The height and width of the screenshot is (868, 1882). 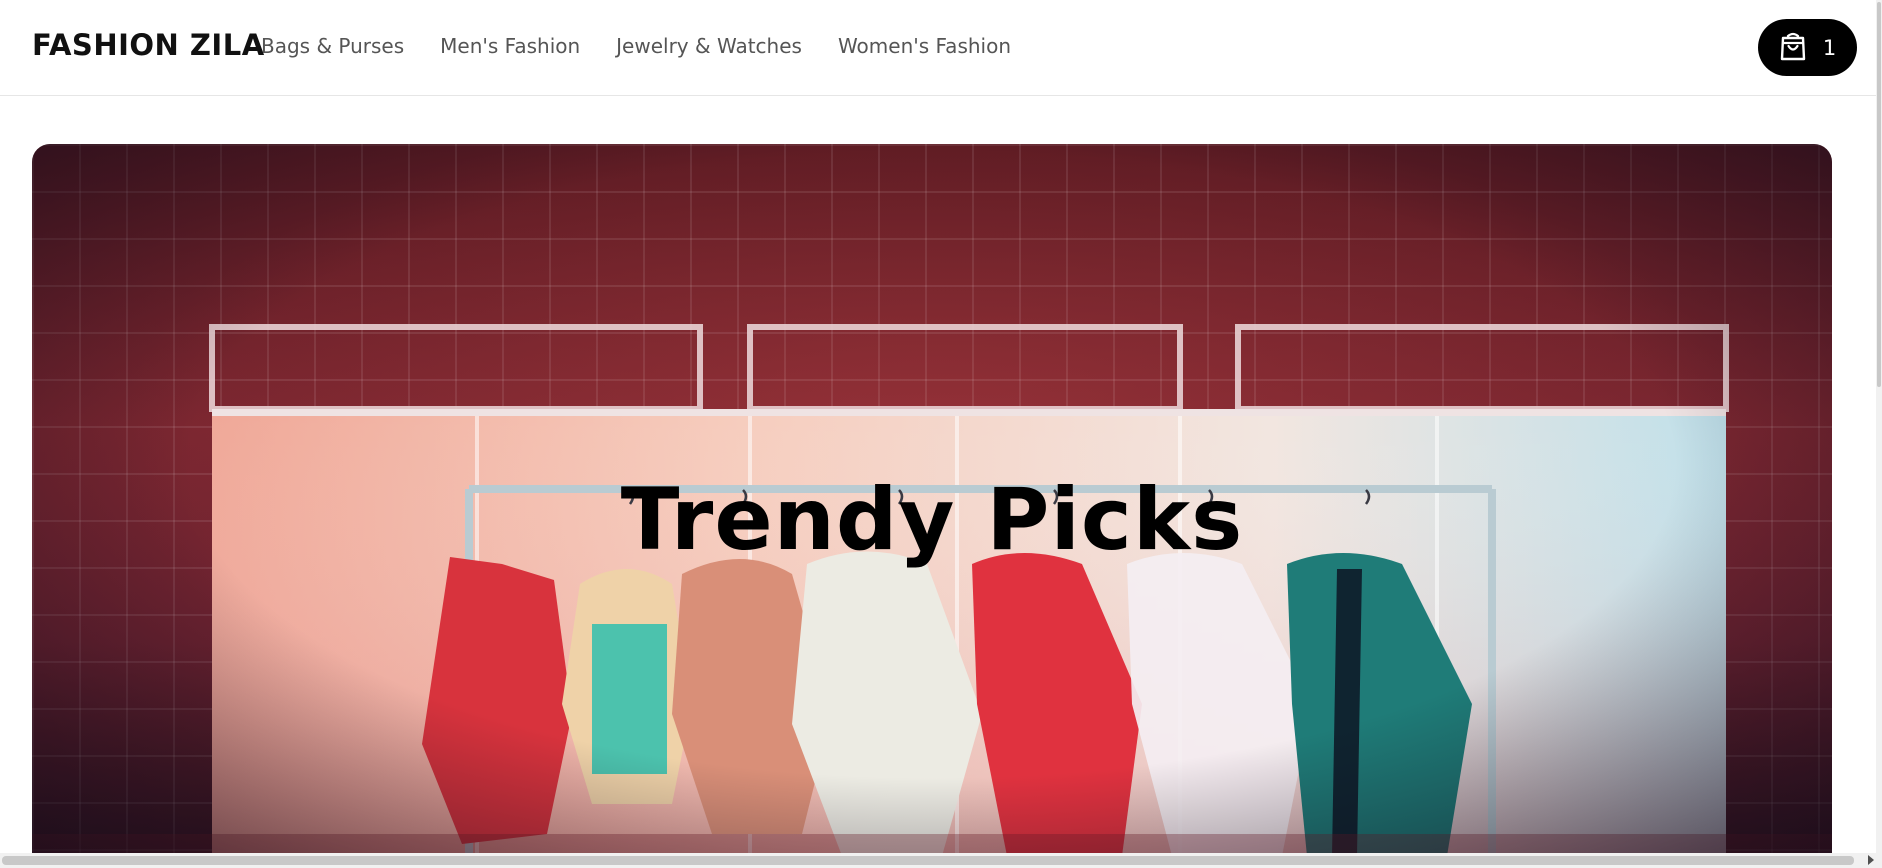 I want to click on cart-count: 1, so click(x=1829, y=47).